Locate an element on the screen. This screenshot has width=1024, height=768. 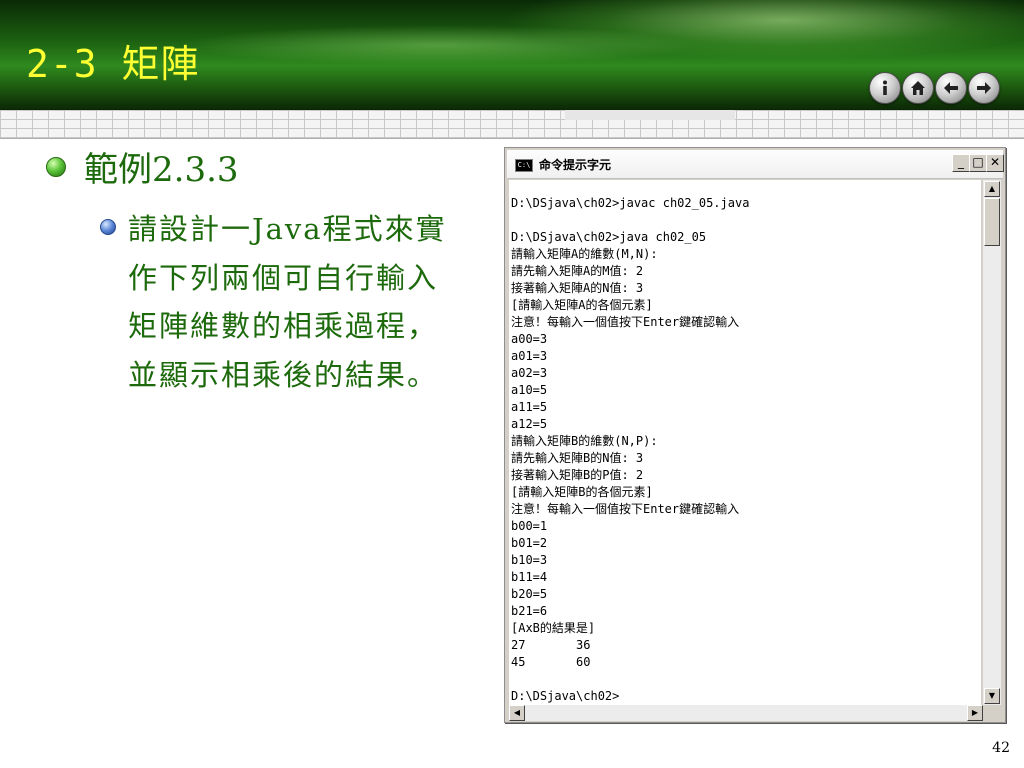
window-titlebar: C:\ 命令提示字元 _ □ ✕ is located at coordinates (755, 164).